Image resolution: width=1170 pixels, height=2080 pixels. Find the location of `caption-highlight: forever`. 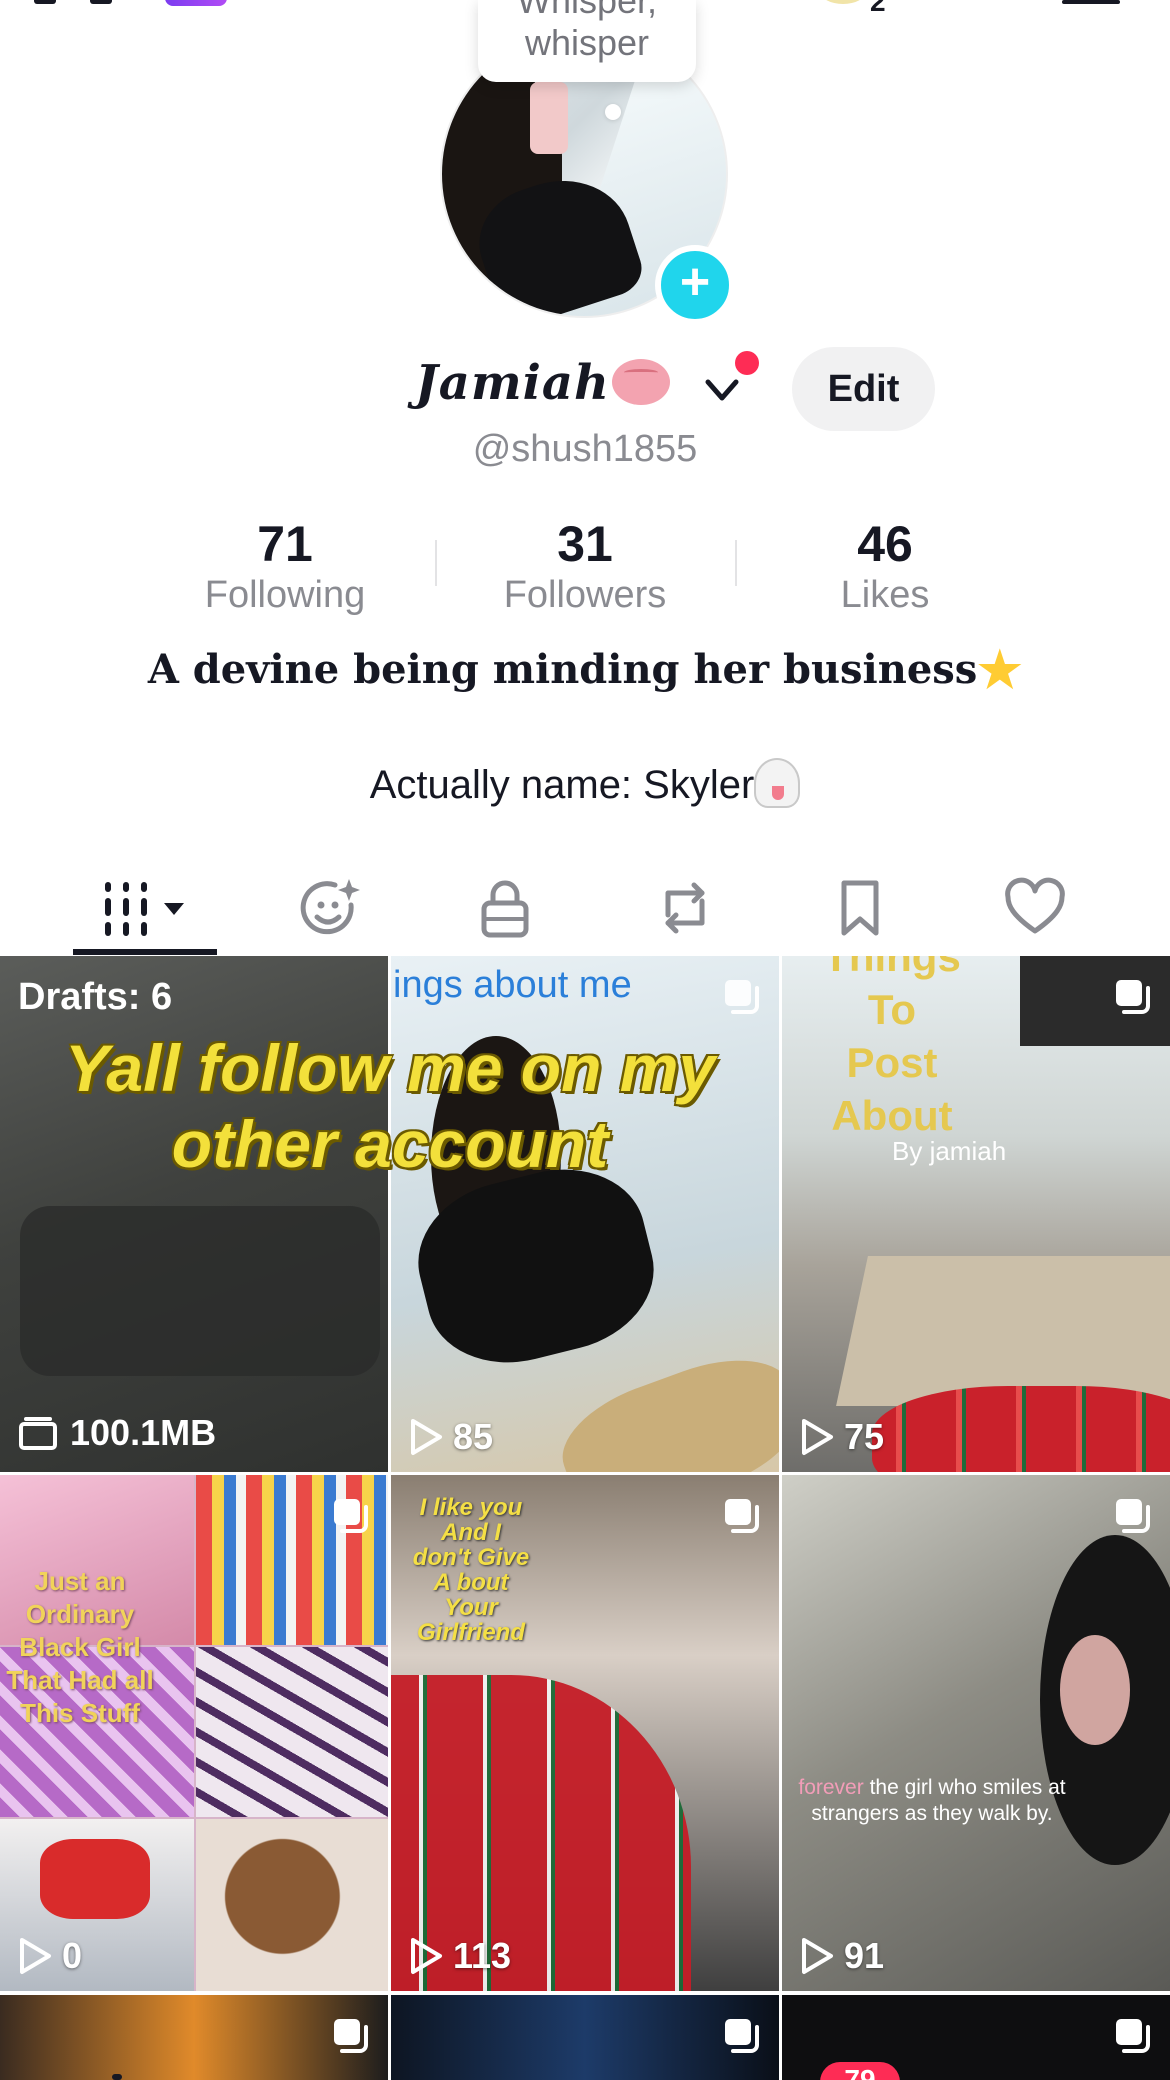

caption-highlight: forever is located at coordinates (831, 1787).